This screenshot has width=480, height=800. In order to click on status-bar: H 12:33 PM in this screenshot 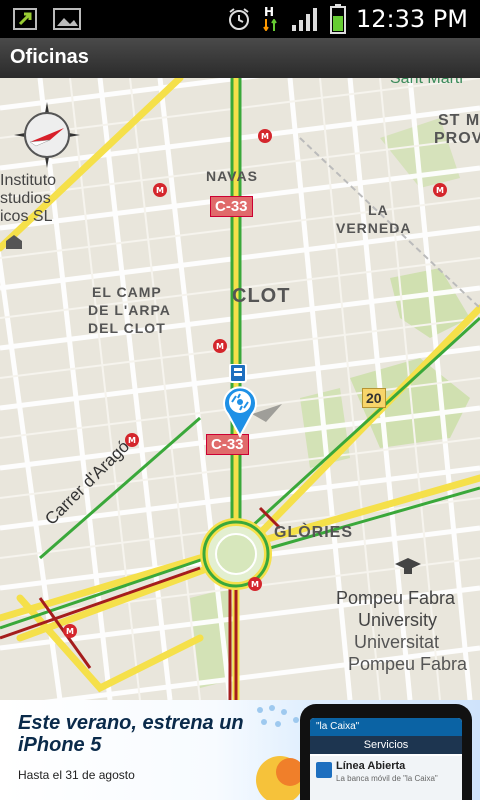, I will do `click(240, 19)`.